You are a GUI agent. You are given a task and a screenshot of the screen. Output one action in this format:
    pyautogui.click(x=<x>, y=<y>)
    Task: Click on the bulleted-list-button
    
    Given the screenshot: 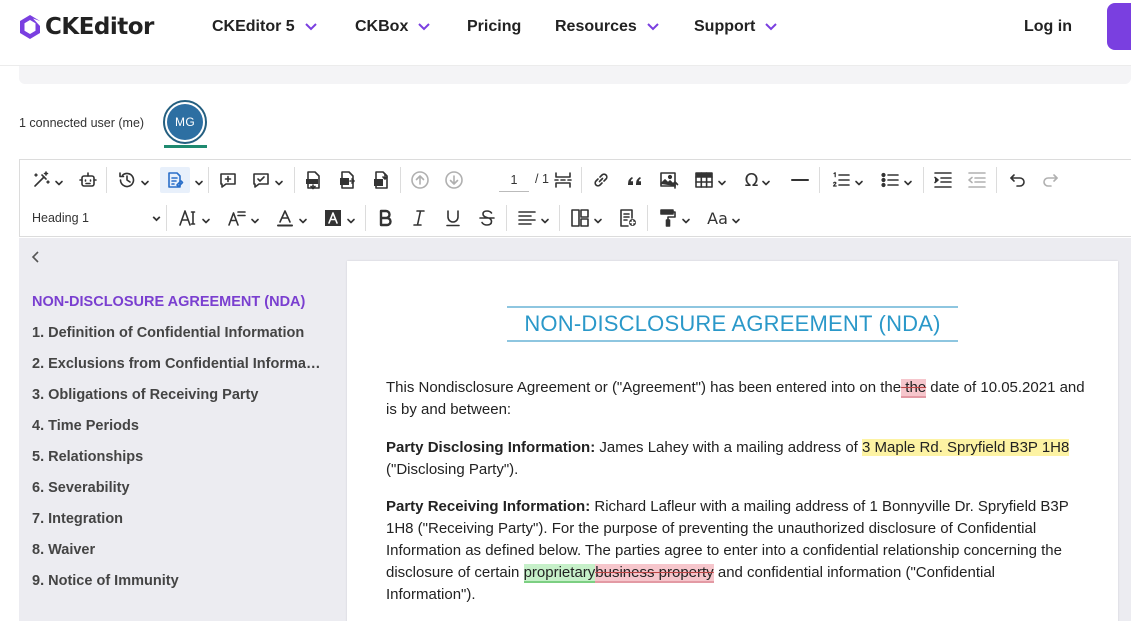 What is the action you would take?
    pyautogui.click(x=896, y=180)
    